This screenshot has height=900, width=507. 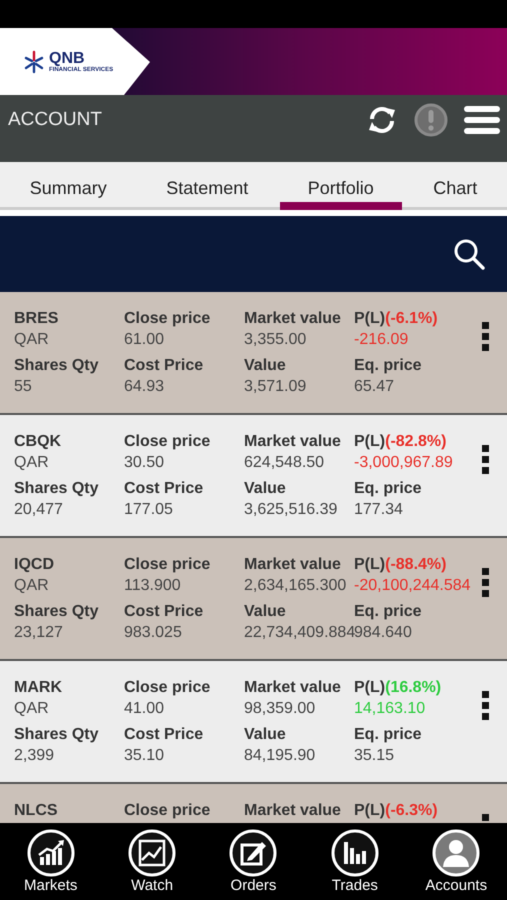 What do you see at coordinates (404, 463) in the screenshot?
I see `field-value: -3,000,967.89` at bounding box center [404, 463].